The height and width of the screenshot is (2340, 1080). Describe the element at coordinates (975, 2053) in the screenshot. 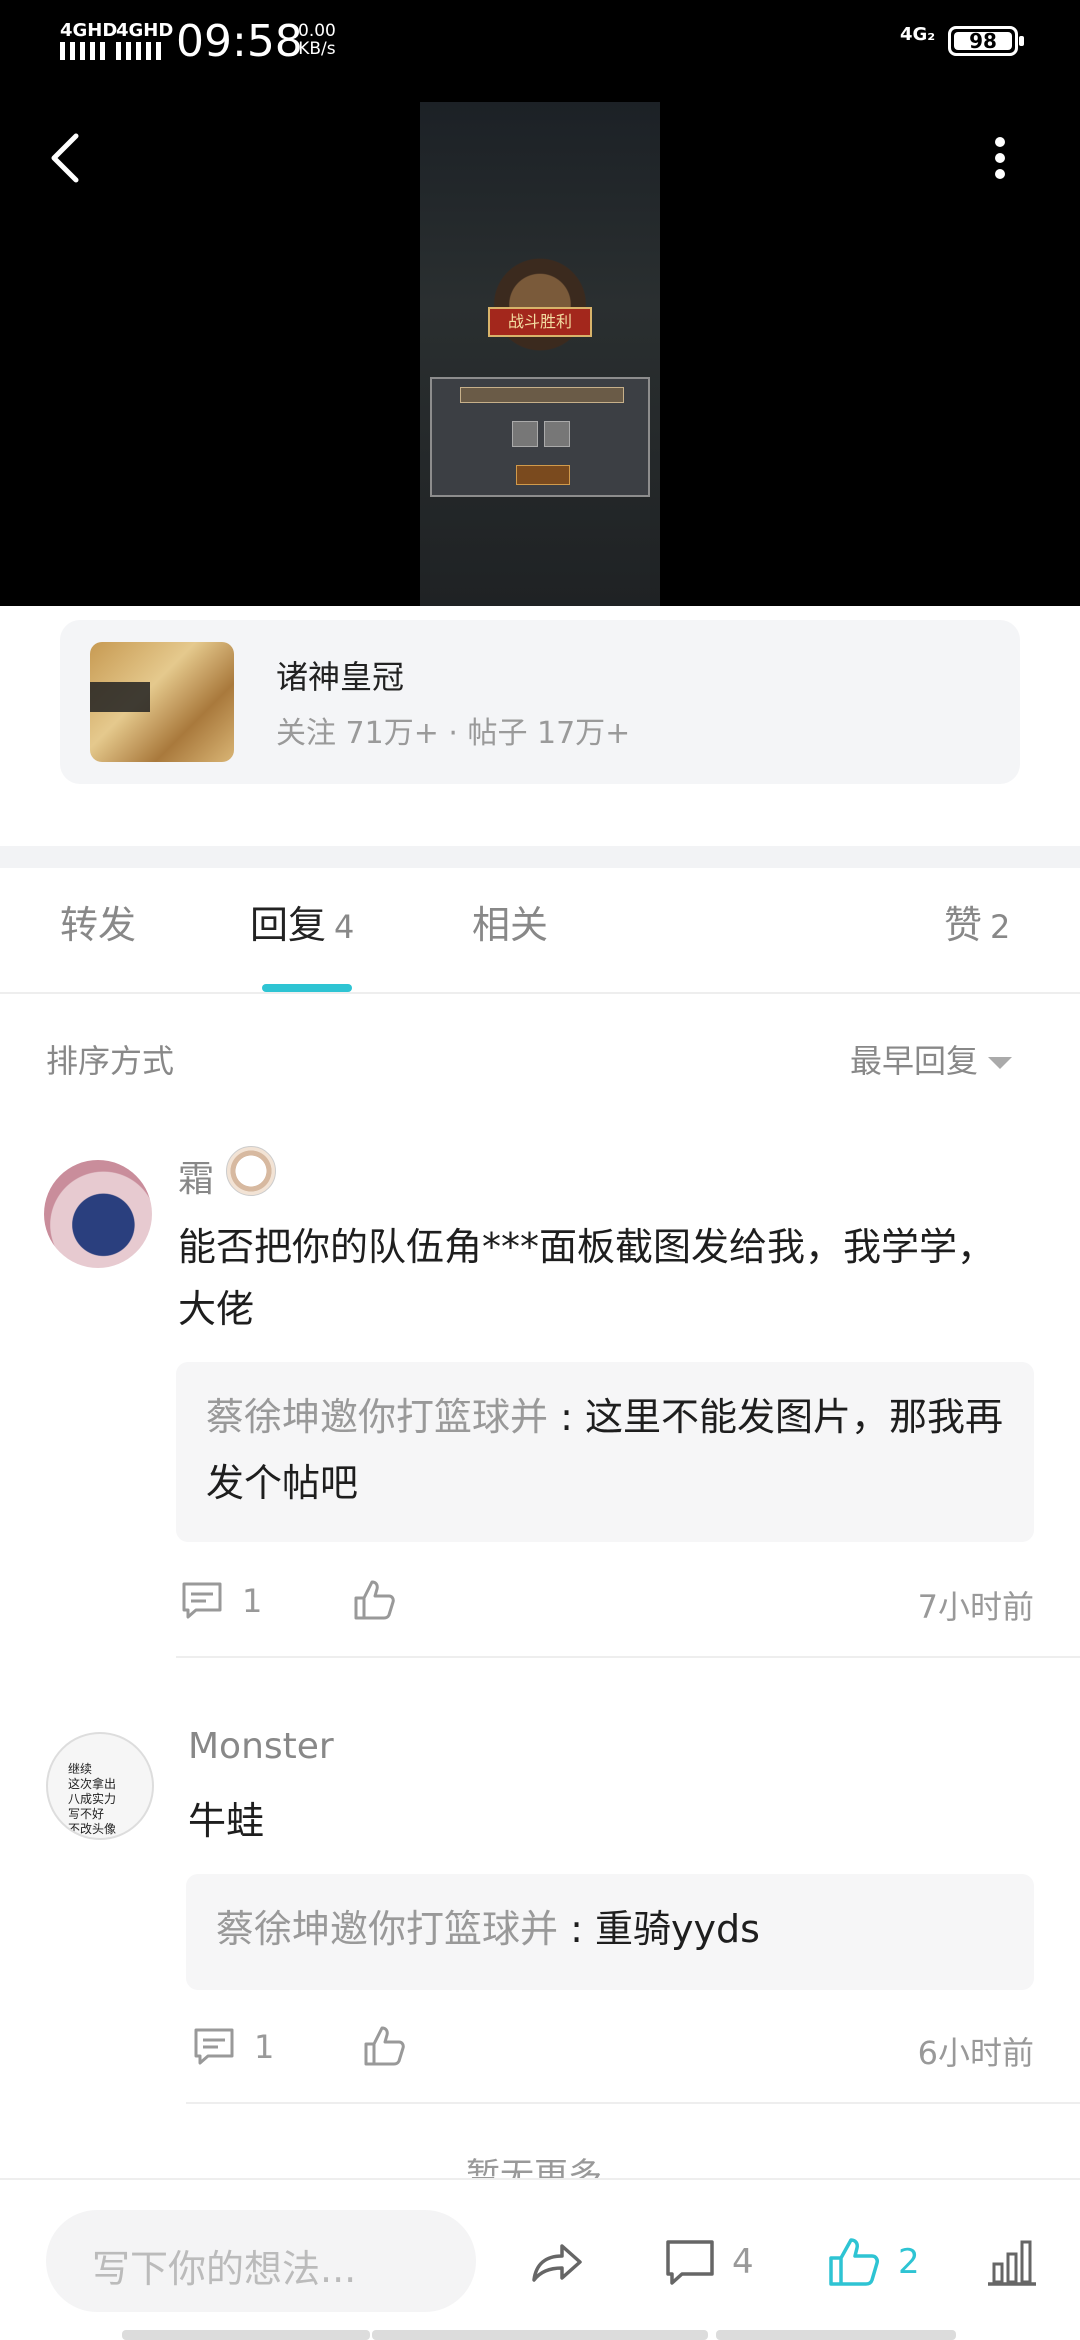

I see `comment-time: 6小时前` at that location.